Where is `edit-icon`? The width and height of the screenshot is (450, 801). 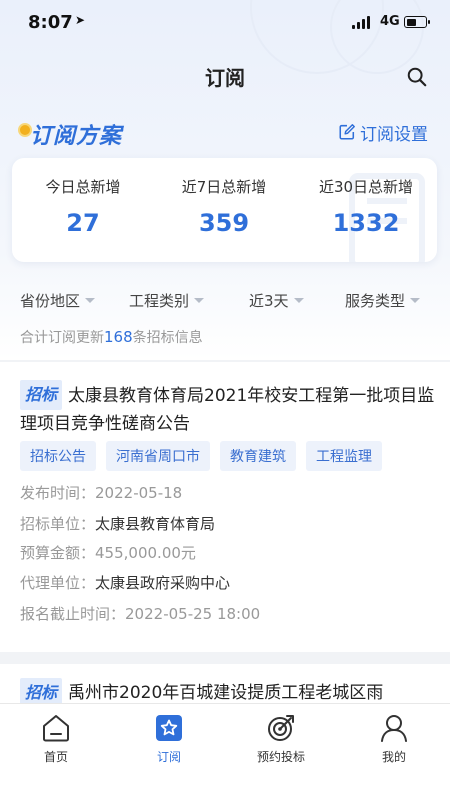
edit-icon is located at coordinates (347, 132).